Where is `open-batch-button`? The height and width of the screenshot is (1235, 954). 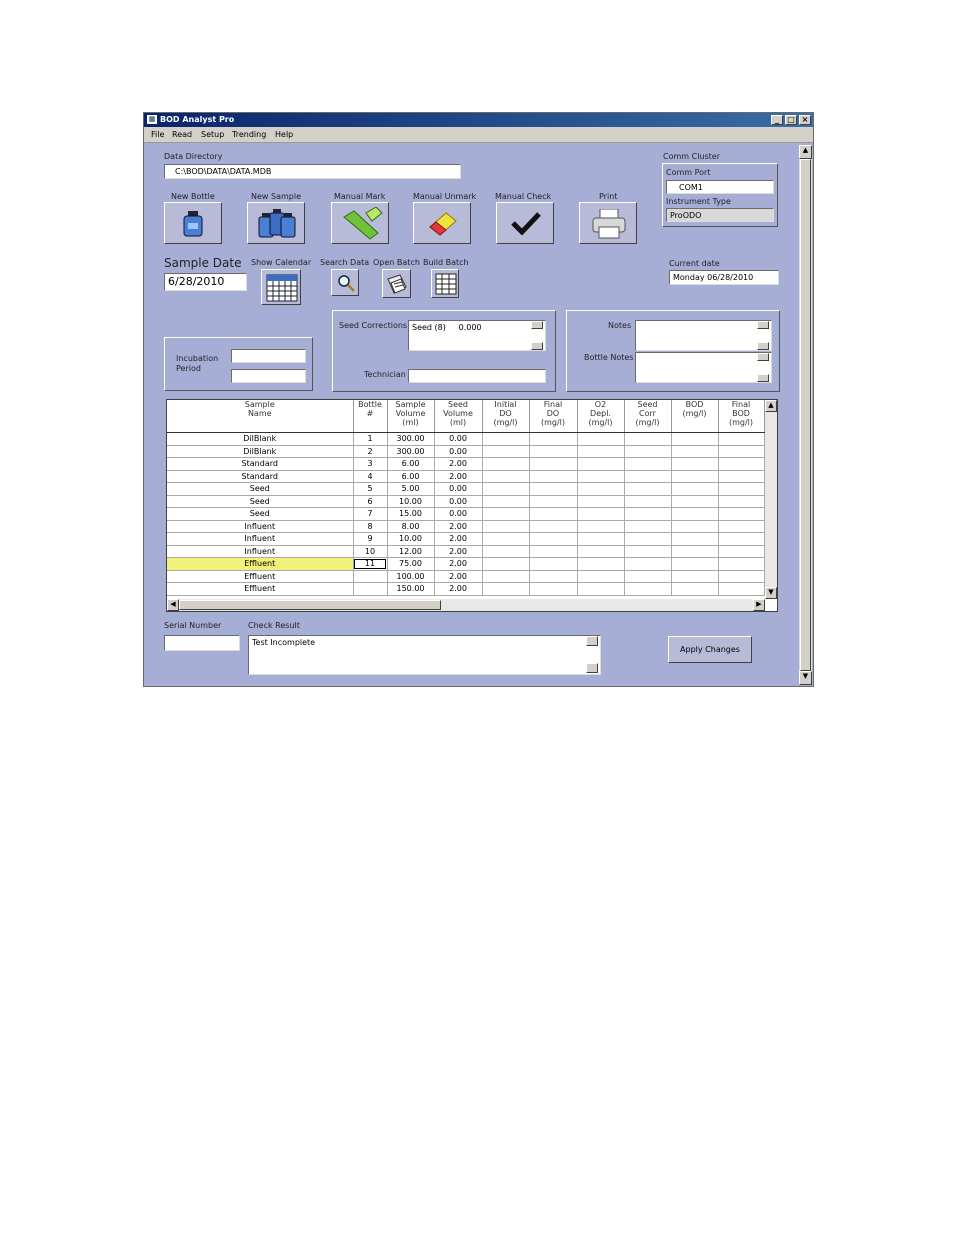 open-batch-button is located at coordinates (396, 283).